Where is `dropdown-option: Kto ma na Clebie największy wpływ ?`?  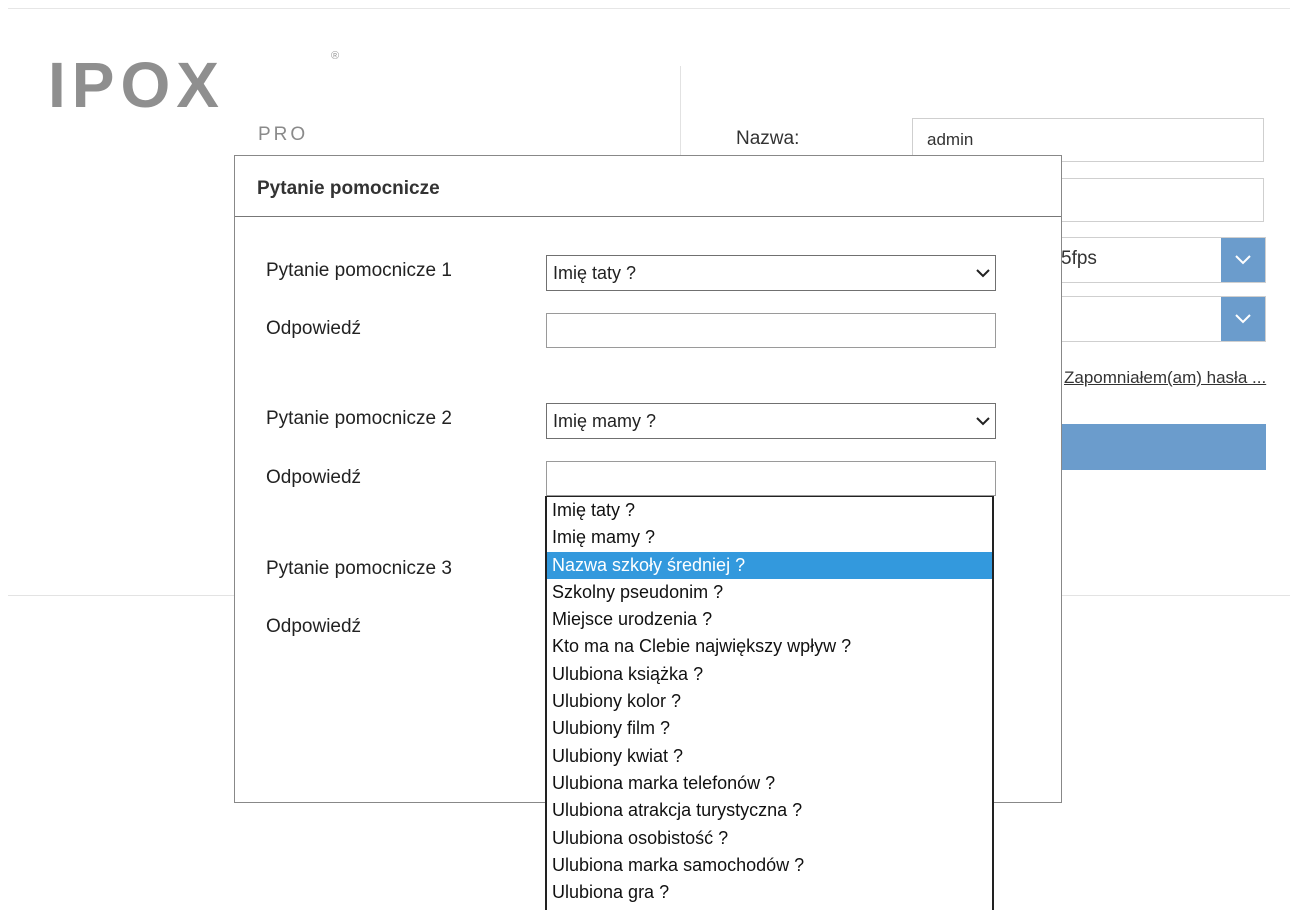 dropdown-option: Kto ma na Clebie największy wpływ ? is located at coordinates (769, 646).